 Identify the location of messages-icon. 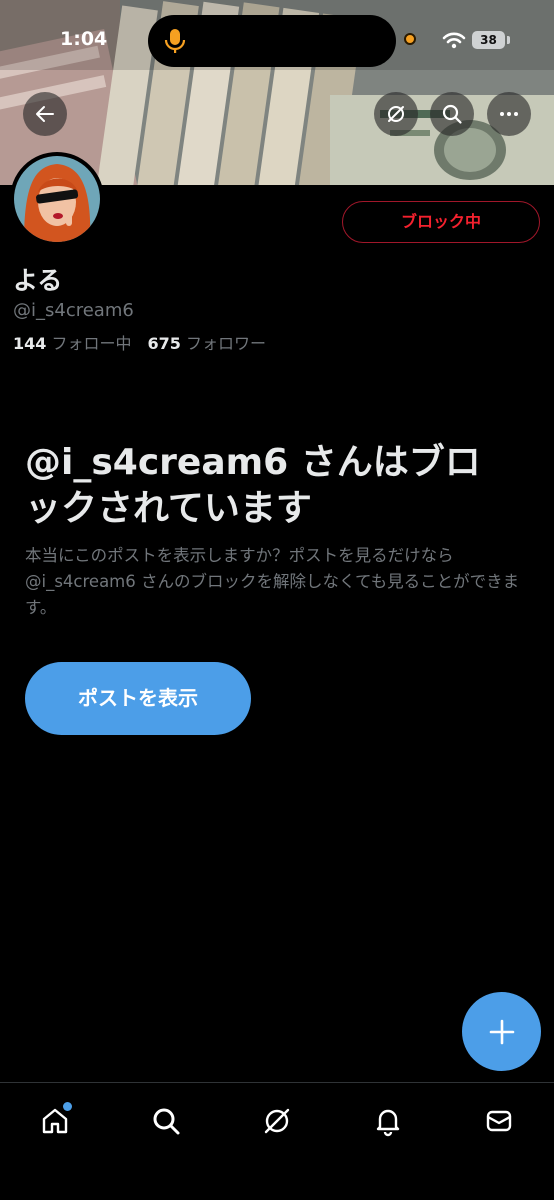
(499, 1121).